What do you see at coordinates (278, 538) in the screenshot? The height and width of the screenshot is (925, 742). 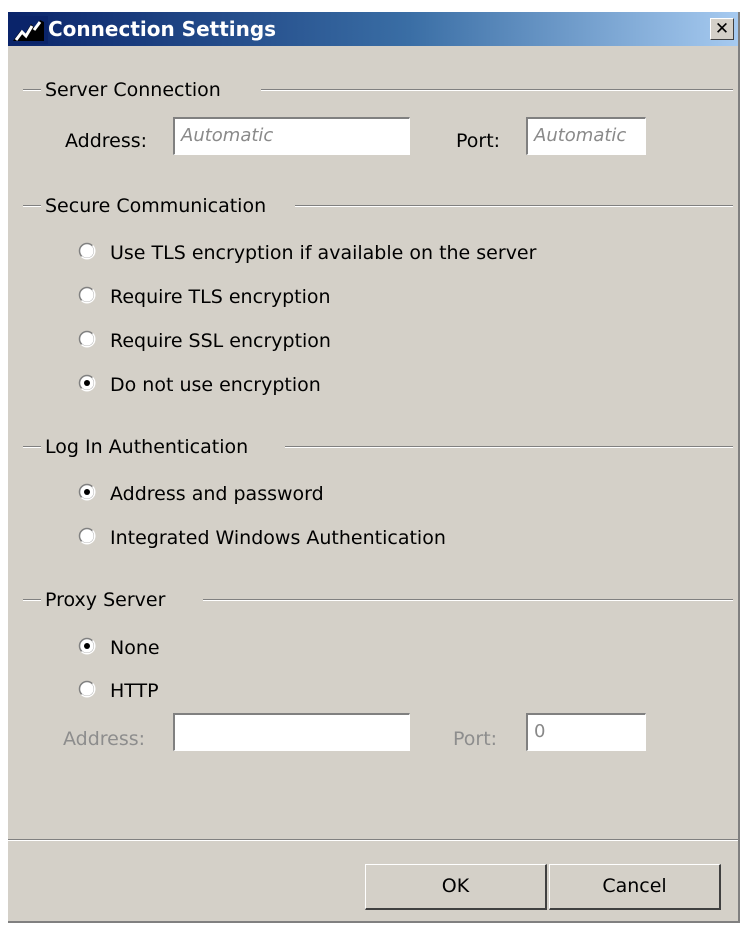 I see `radio-label-integrated-windows-auth: Integrated Windows Authentication` at bounding box center [278, 538].